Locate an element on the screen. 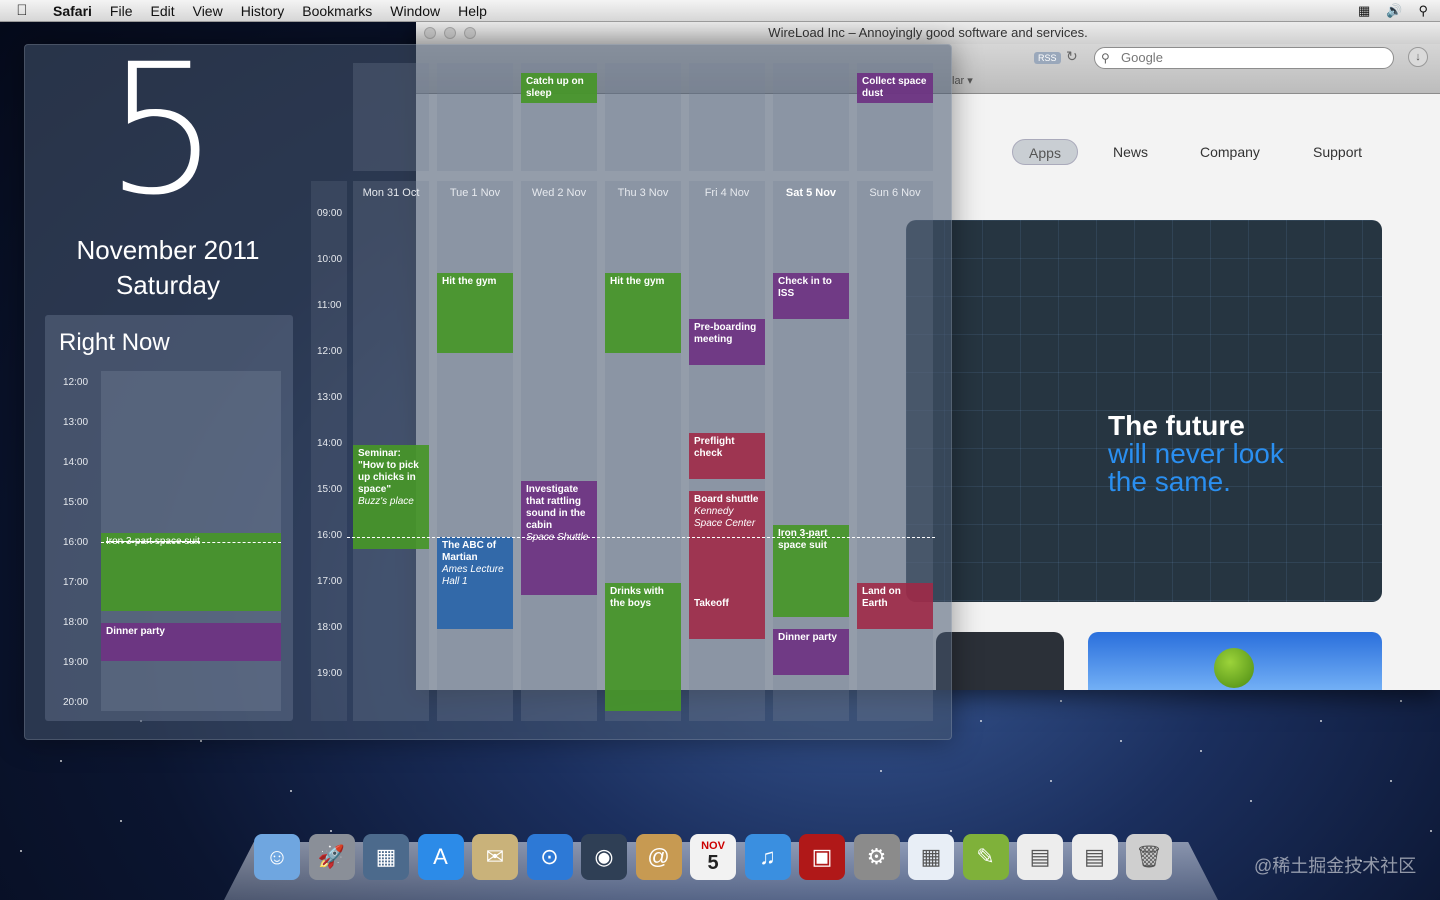  search-placeholder: Google is located at coordinates (1142, 57).